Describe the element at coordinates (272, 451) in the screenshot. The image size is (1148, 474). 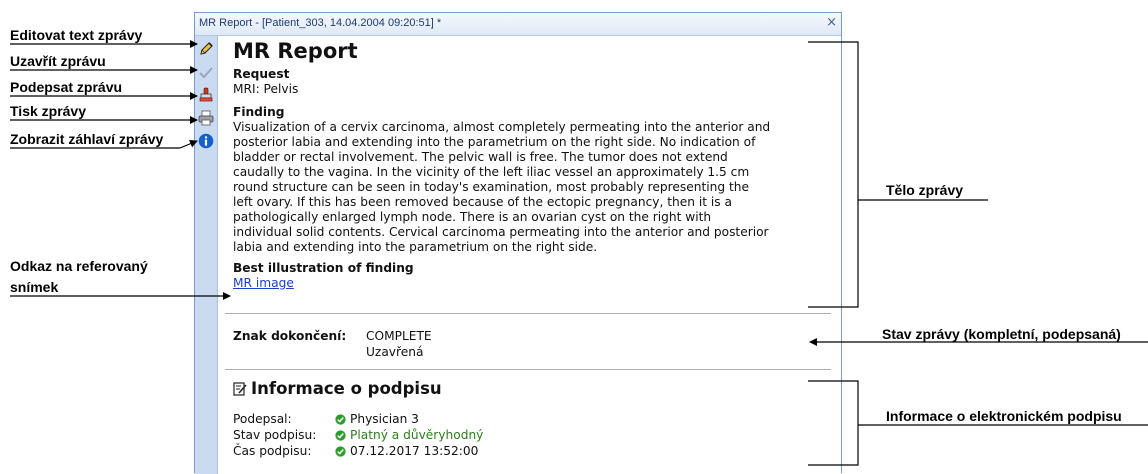
I see `time-label: Čas podpisu:` at that location.